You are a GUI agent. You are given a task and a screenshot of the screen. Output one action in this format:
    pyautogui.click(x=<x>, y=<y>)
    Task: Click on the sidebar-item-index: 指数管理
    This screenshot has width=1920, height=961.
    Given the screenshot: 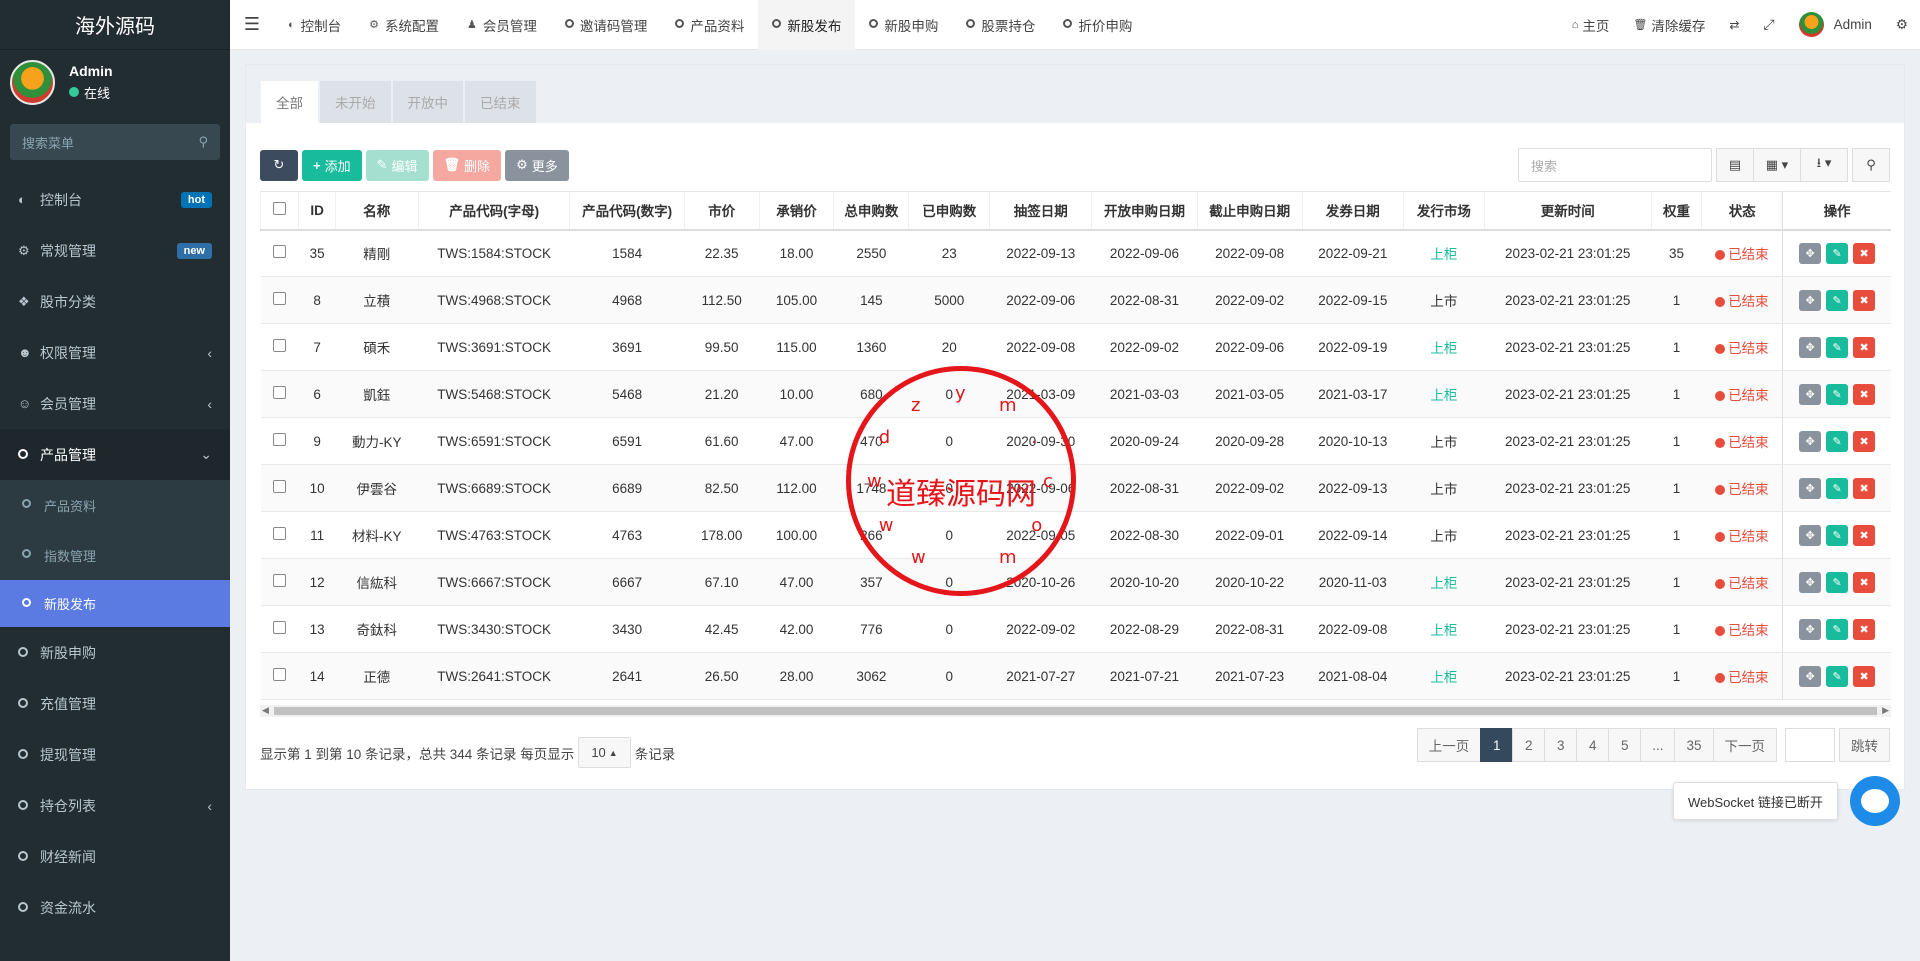 What is the action you would take?
    pyautogui.click(x=115, y=555)
    